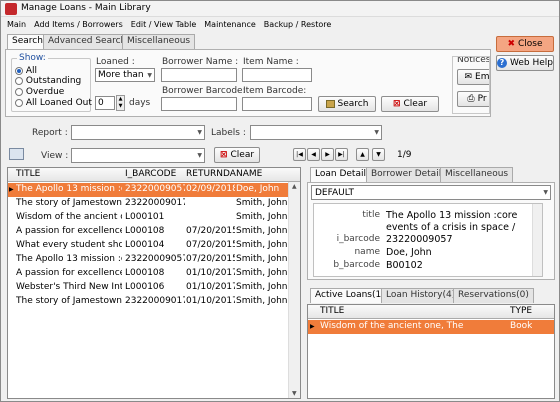 The height and width of the screenshot is (402, 560). I want to click on list-item: ▶ Wisdom of the ancient one, The Book, so click(431, 327).